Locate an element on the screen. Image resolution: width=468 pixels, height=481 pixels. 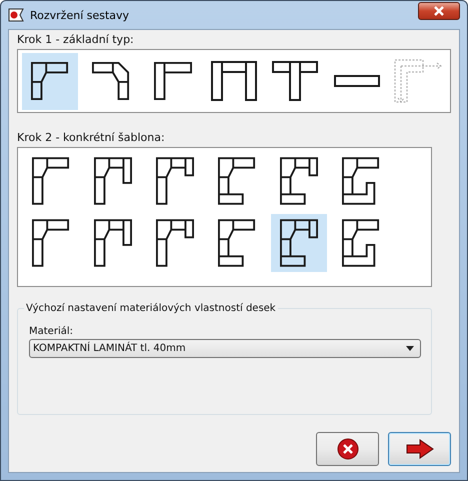
step-label: Krok 2 - konkrétní šablona: is located at coordinates (91, 138).